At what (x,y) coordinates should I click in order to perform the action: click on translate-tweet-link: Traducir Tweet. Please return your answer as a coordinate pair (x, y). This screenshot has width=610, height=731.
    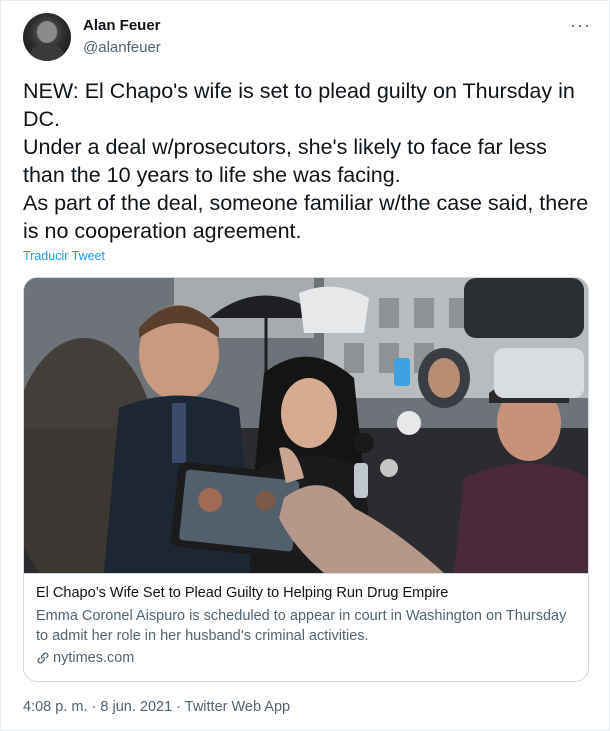
    Looking at the image, I should click on (64, 256).